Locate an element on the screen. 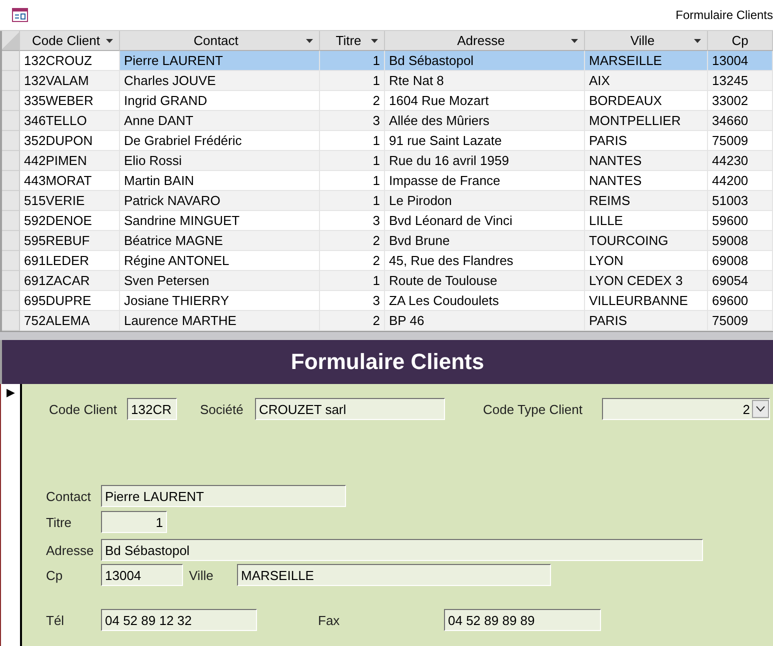 The width and height of the screenshot is (773, 646). field-label: Tél is located at coordinates (56, 620).